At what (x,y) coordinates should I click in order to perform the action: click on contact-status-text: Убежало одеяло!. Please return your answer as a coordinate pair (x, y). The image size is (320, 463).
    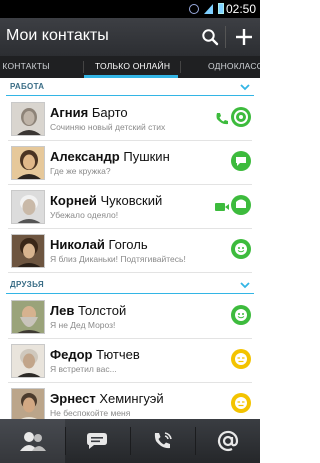
    Looking at the image, I should click on (84, 215).